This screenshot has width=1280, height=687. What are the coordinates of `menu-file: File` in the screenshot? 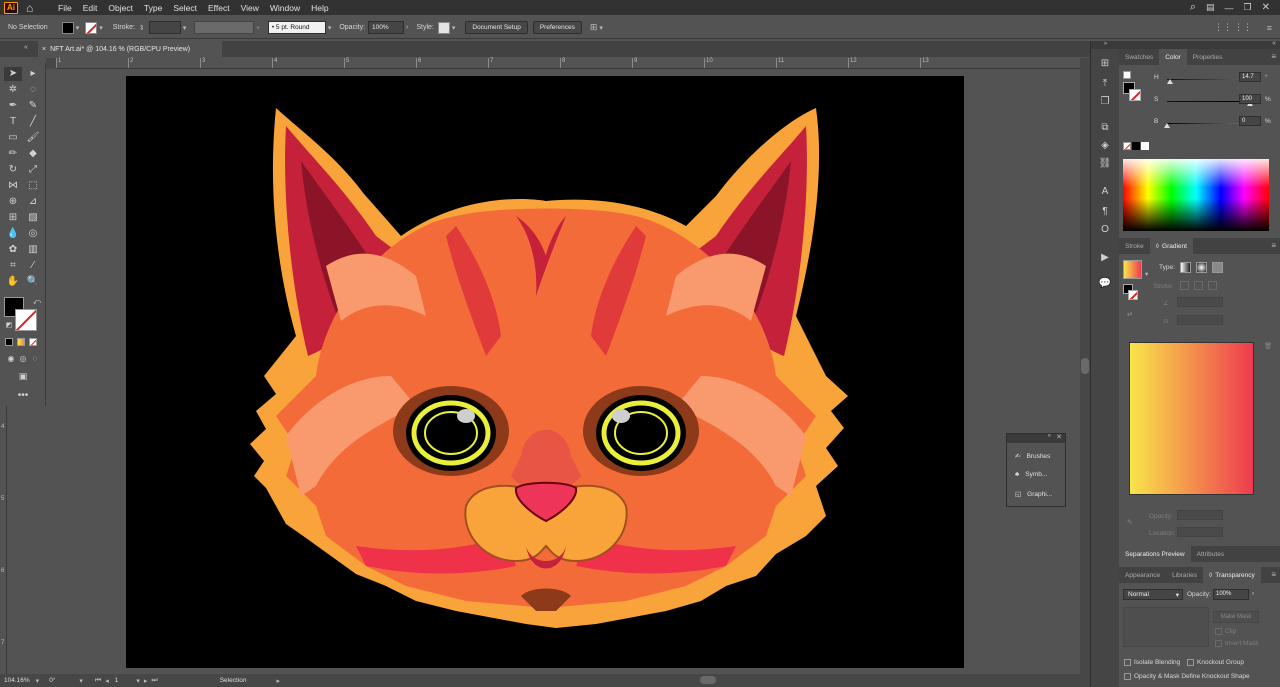 It's located at (65, 8).